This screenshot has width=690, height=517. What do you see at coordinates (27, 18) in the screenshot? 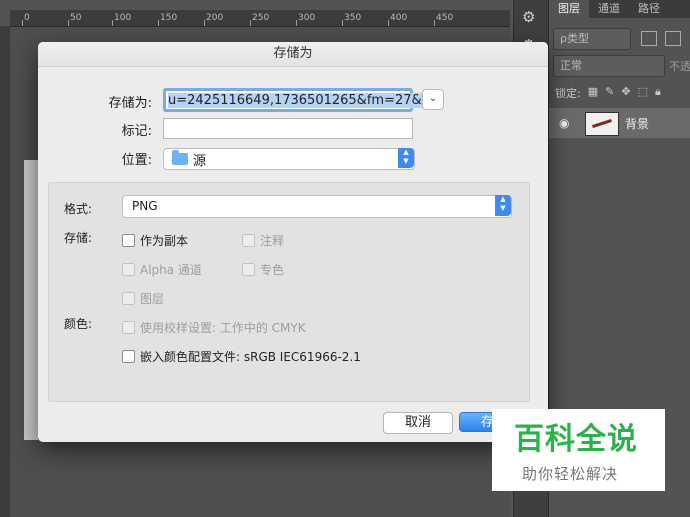
I see `ruler-tick: 0` at bounding box center [27, 18].